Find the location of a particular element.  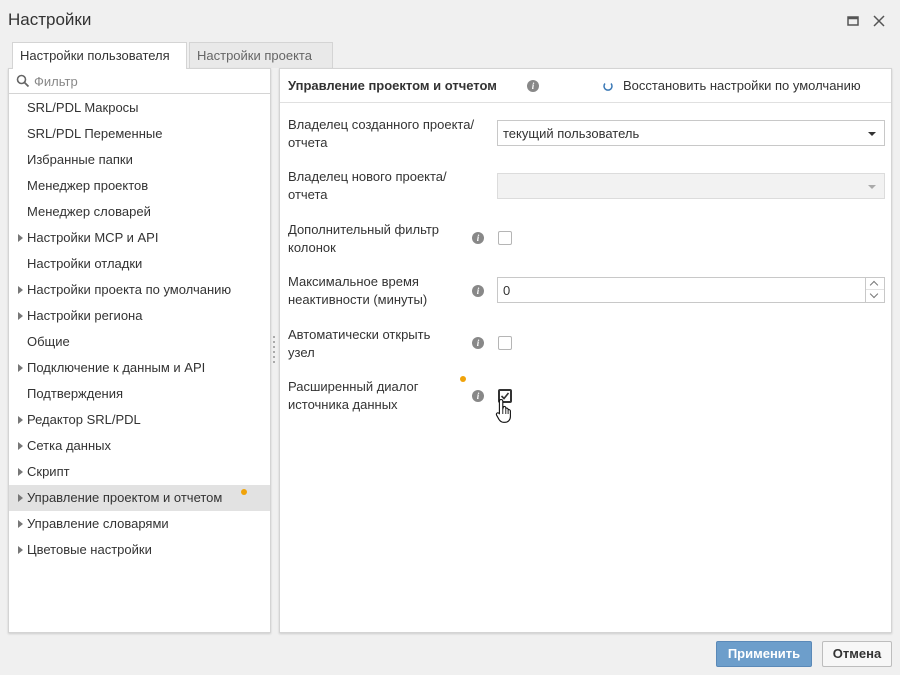

tree-item-label: Менеджер словарей is located at coordinates (89, 211).